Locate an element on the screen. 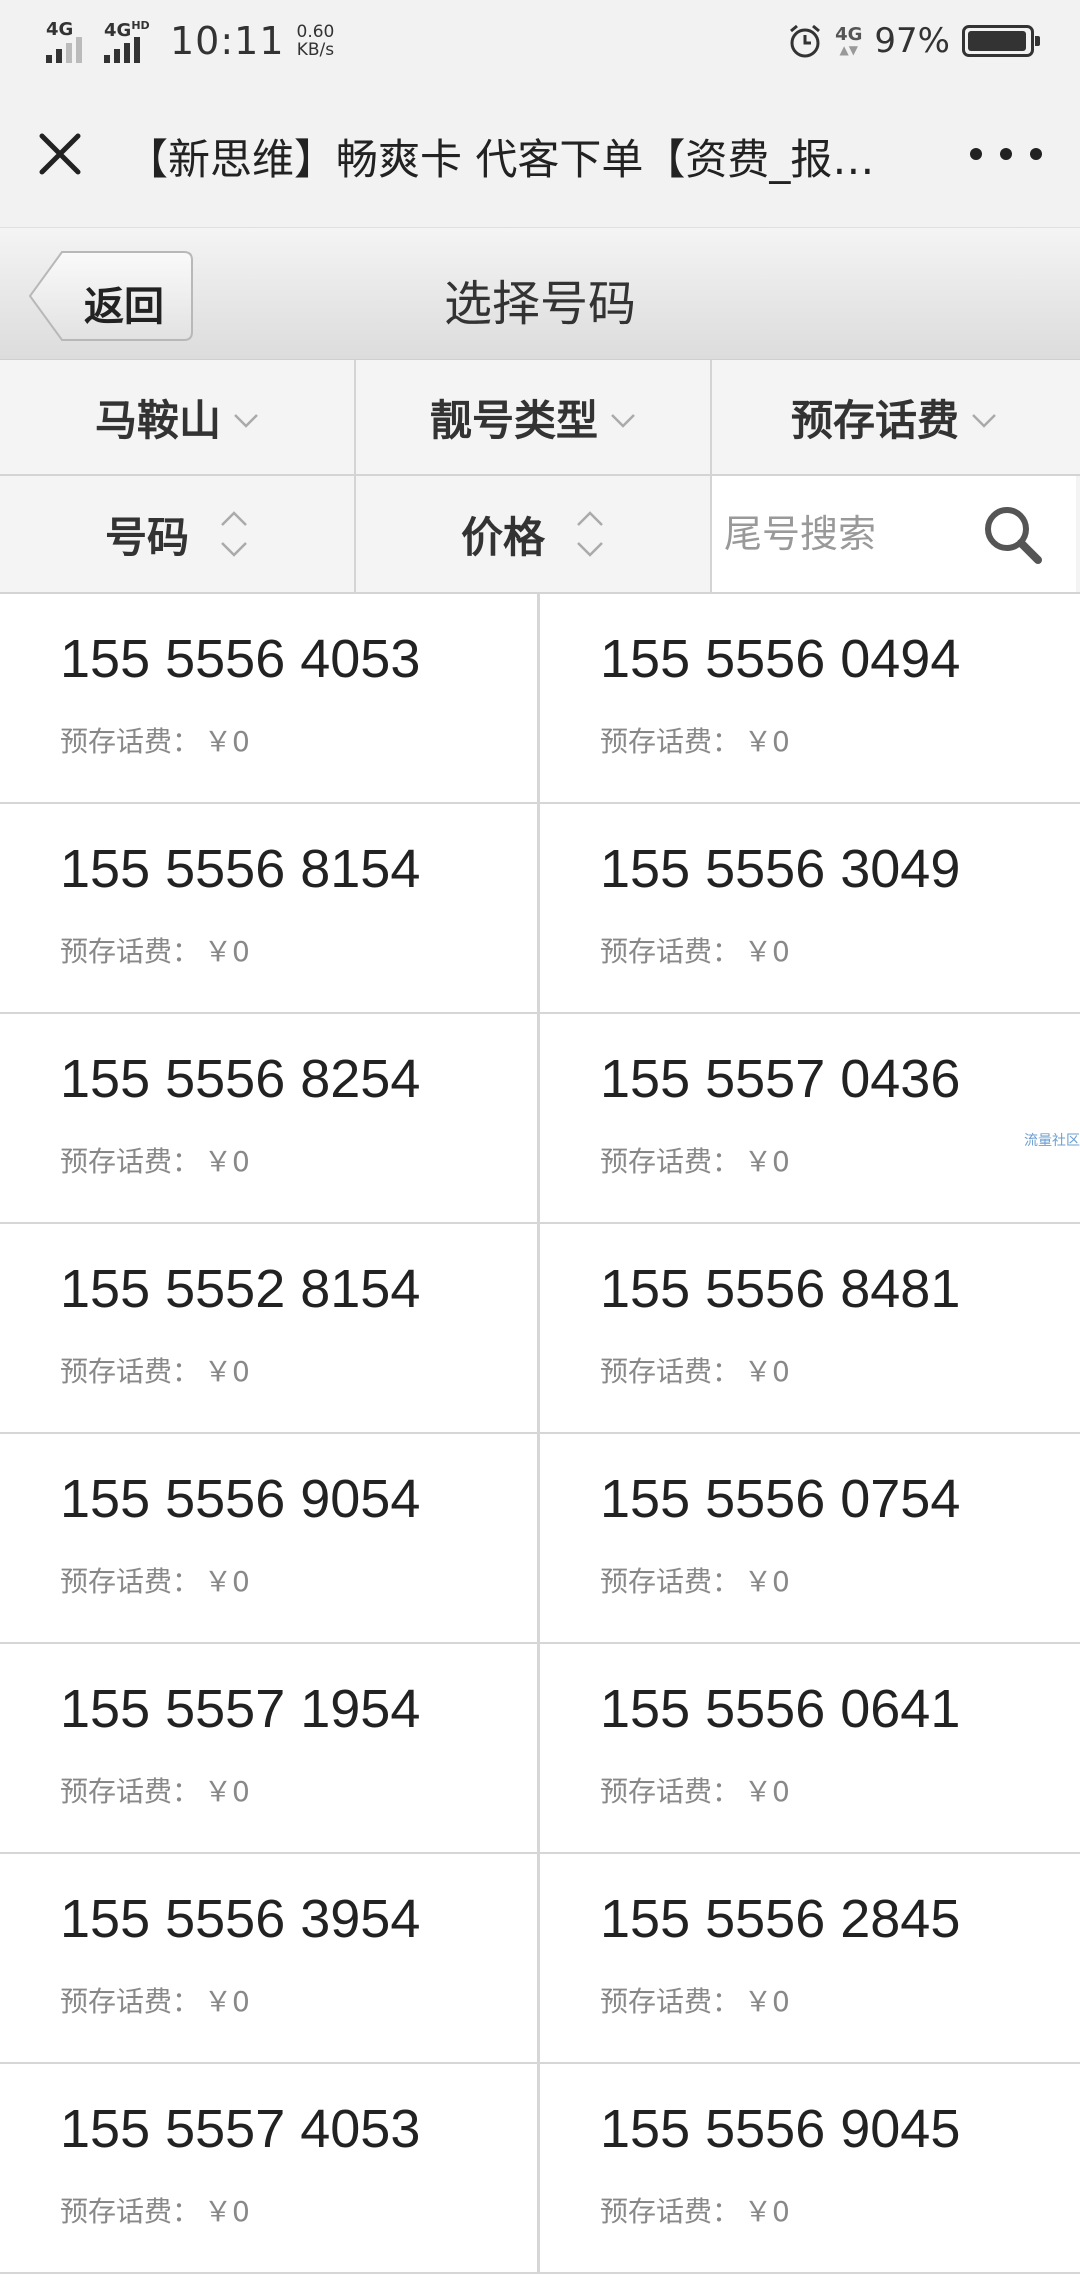 This screenshot has width=1080, height=2280. sort-by-price: 价格 is located at coordinates (534, 534).